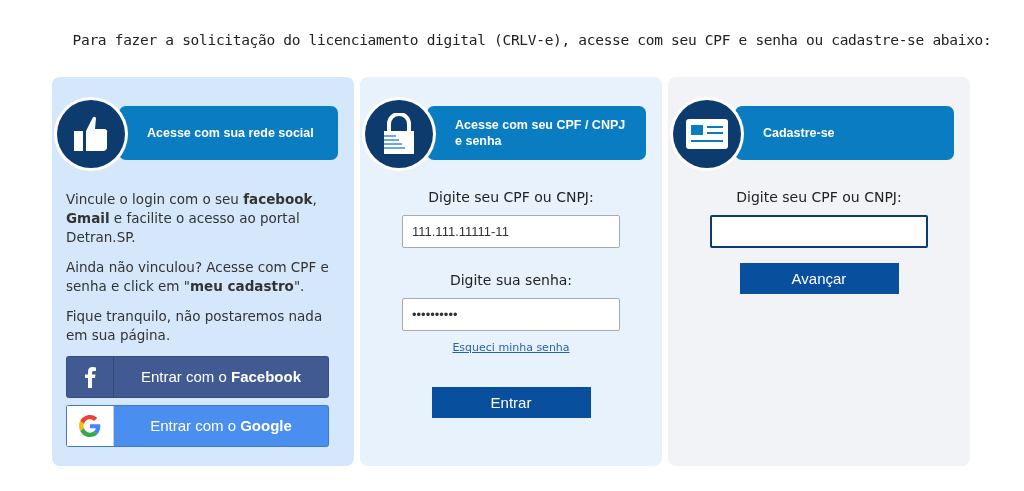  Describe the element at coordinates (197, 377) in the screenshot. I see `facebook-login-button: Entrar com o Facebook` at that location.